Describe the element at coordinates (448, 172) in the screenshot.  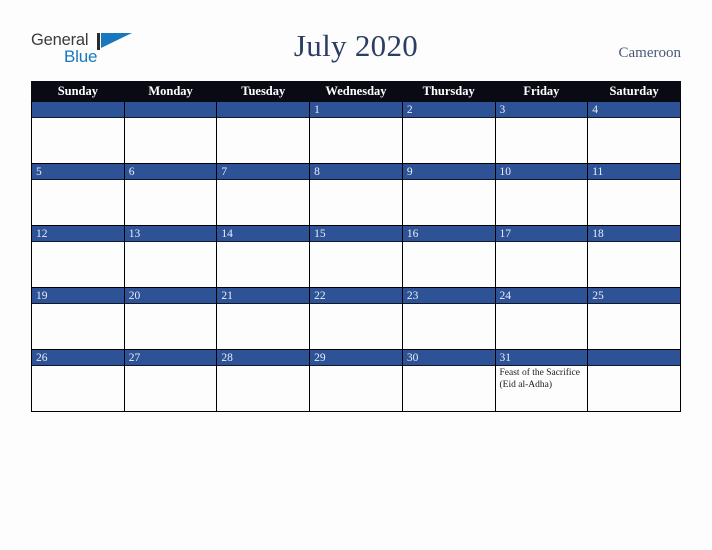
I see `day-number: 9` at that location.